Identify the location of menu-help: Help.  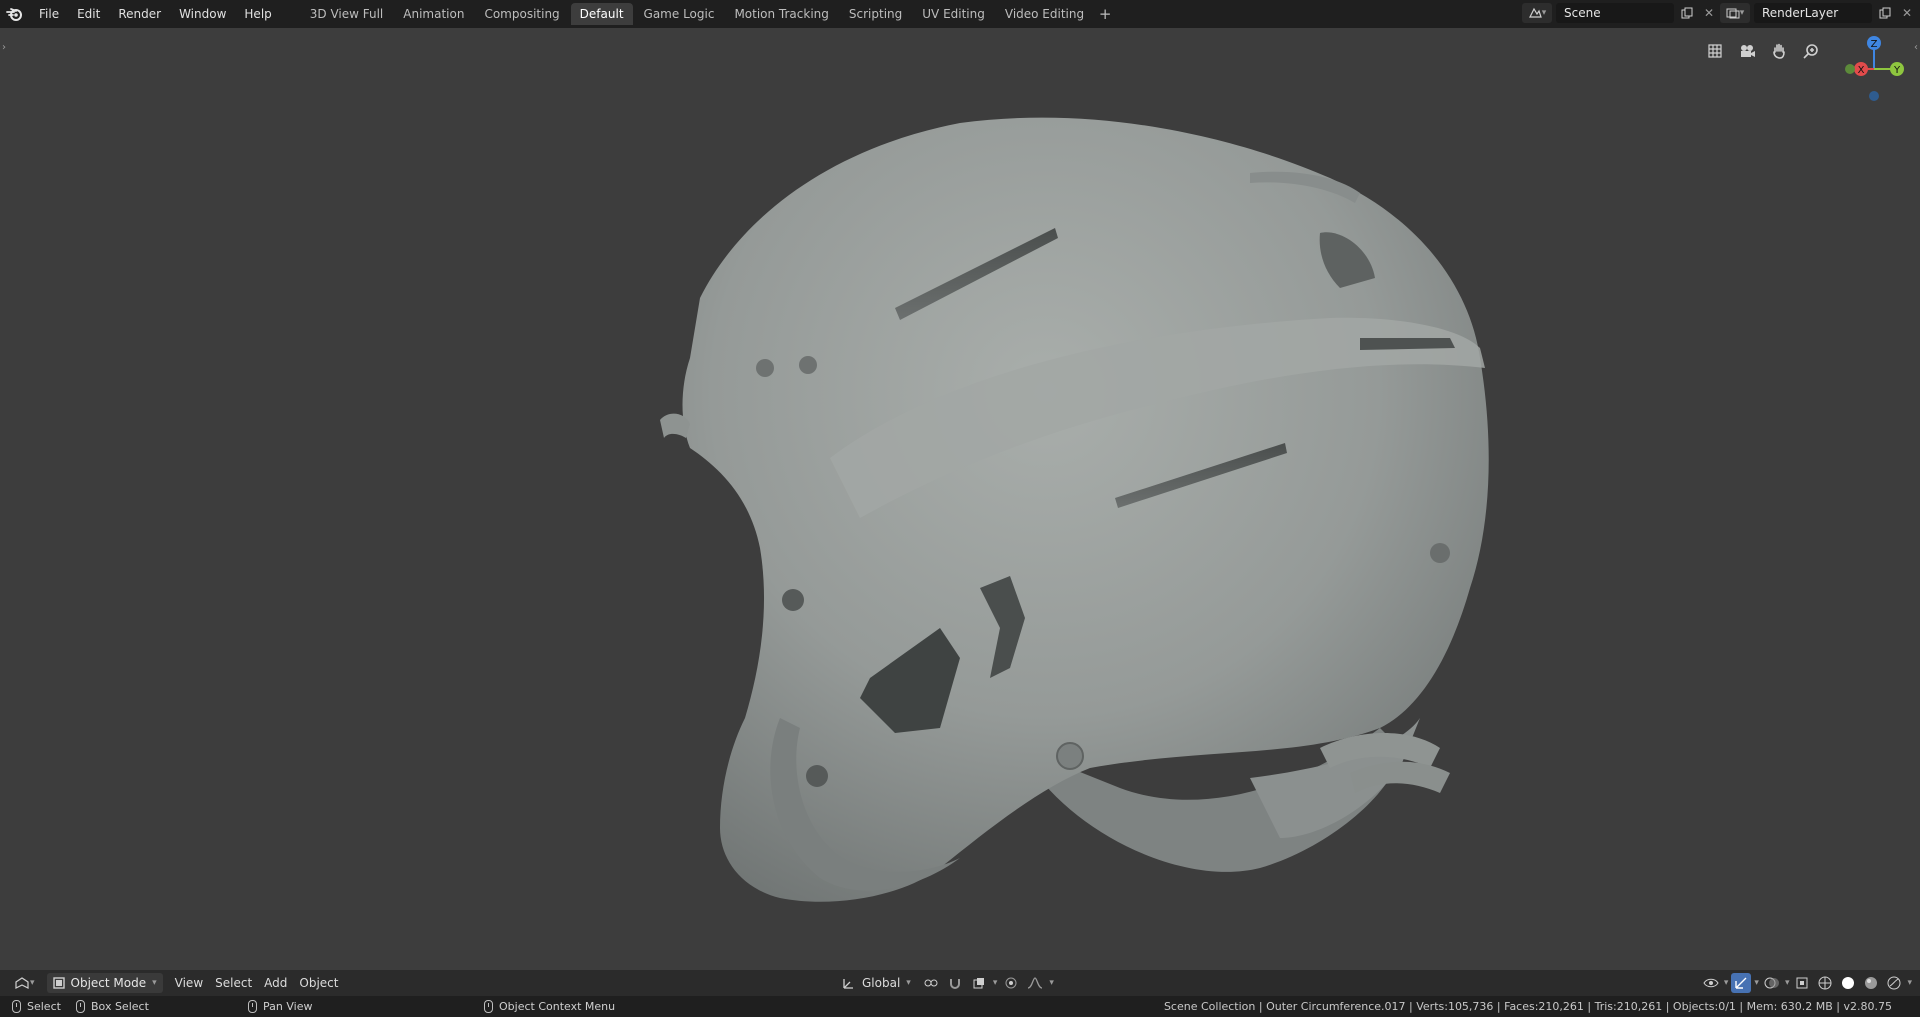
(257, 14).